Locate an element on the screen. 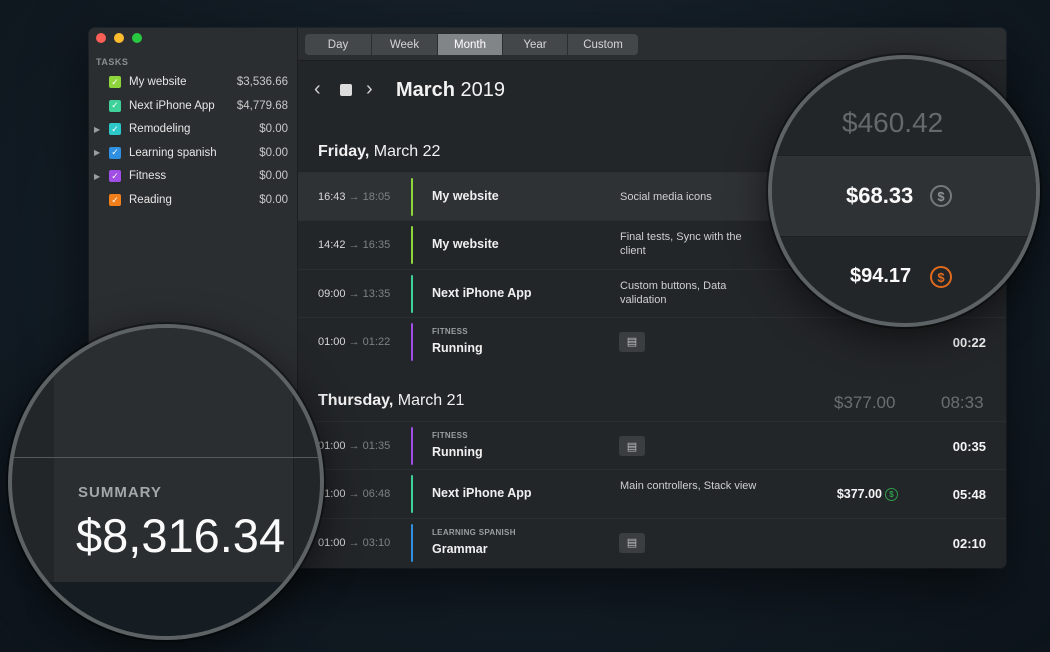 The image size is (1050, 652). task-name: Next iPhone App is located at coordinates (172, 105).